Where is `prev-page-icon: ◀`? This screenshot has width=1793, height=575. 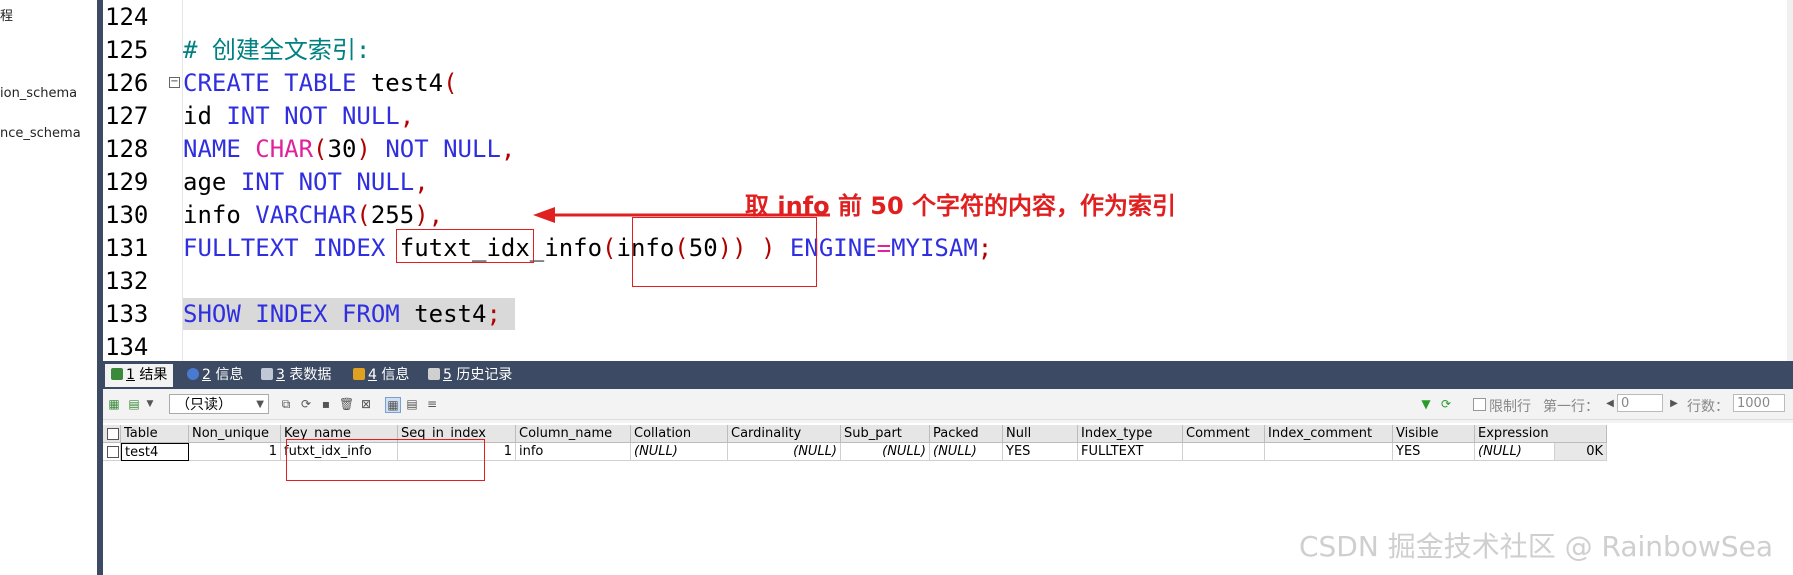
prev-page-icon: ◀ is located at coordinates (1610, 404).